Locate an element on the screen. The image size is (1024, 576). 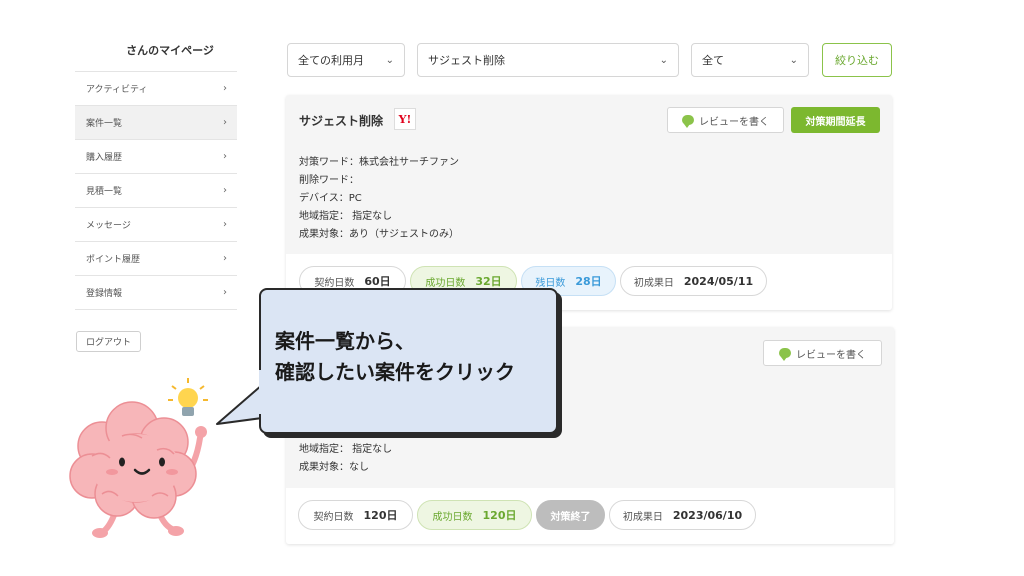
service-select-value: サジェスト削除 is located at coordinates (466, 60).